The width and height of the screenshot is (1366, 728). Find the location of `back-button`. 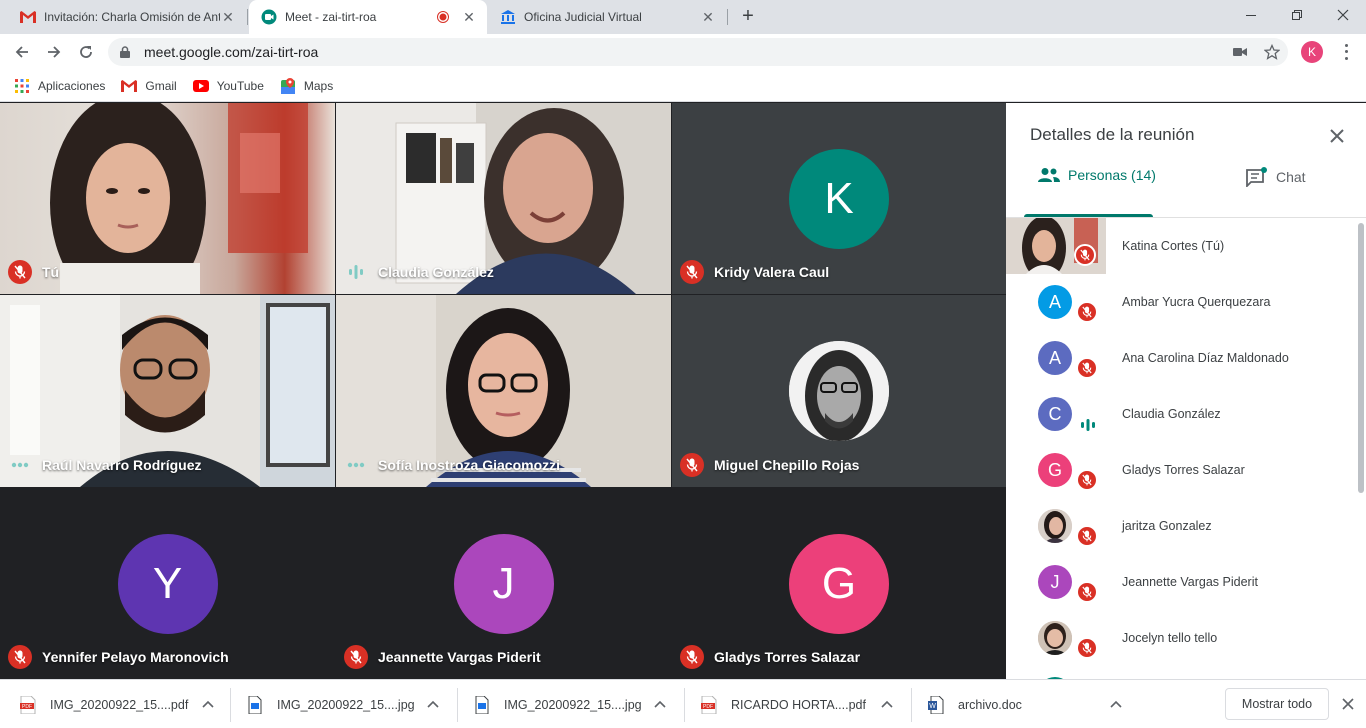

back-button is located at coordinates (22, 52).